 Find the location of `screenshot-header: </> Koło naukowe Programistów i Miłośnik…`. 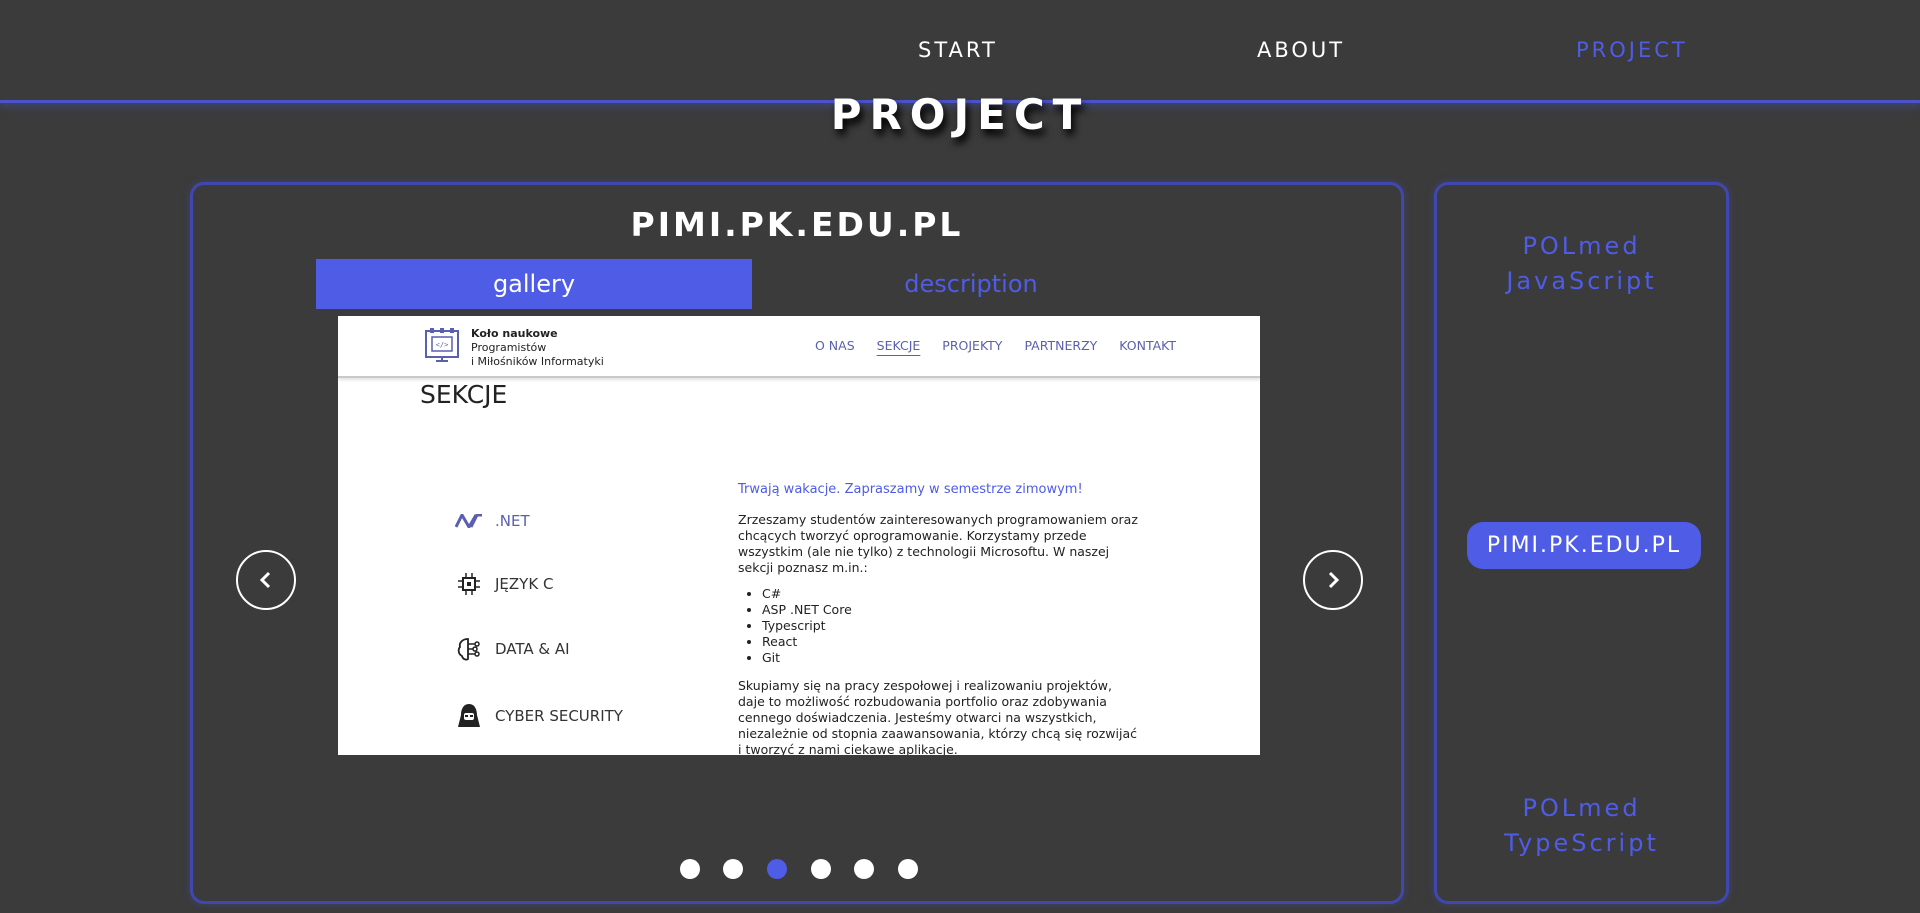

screenshot-header: </> Koło naukowe Programistów i Miłośnik… is located at coordinates (799, 347).